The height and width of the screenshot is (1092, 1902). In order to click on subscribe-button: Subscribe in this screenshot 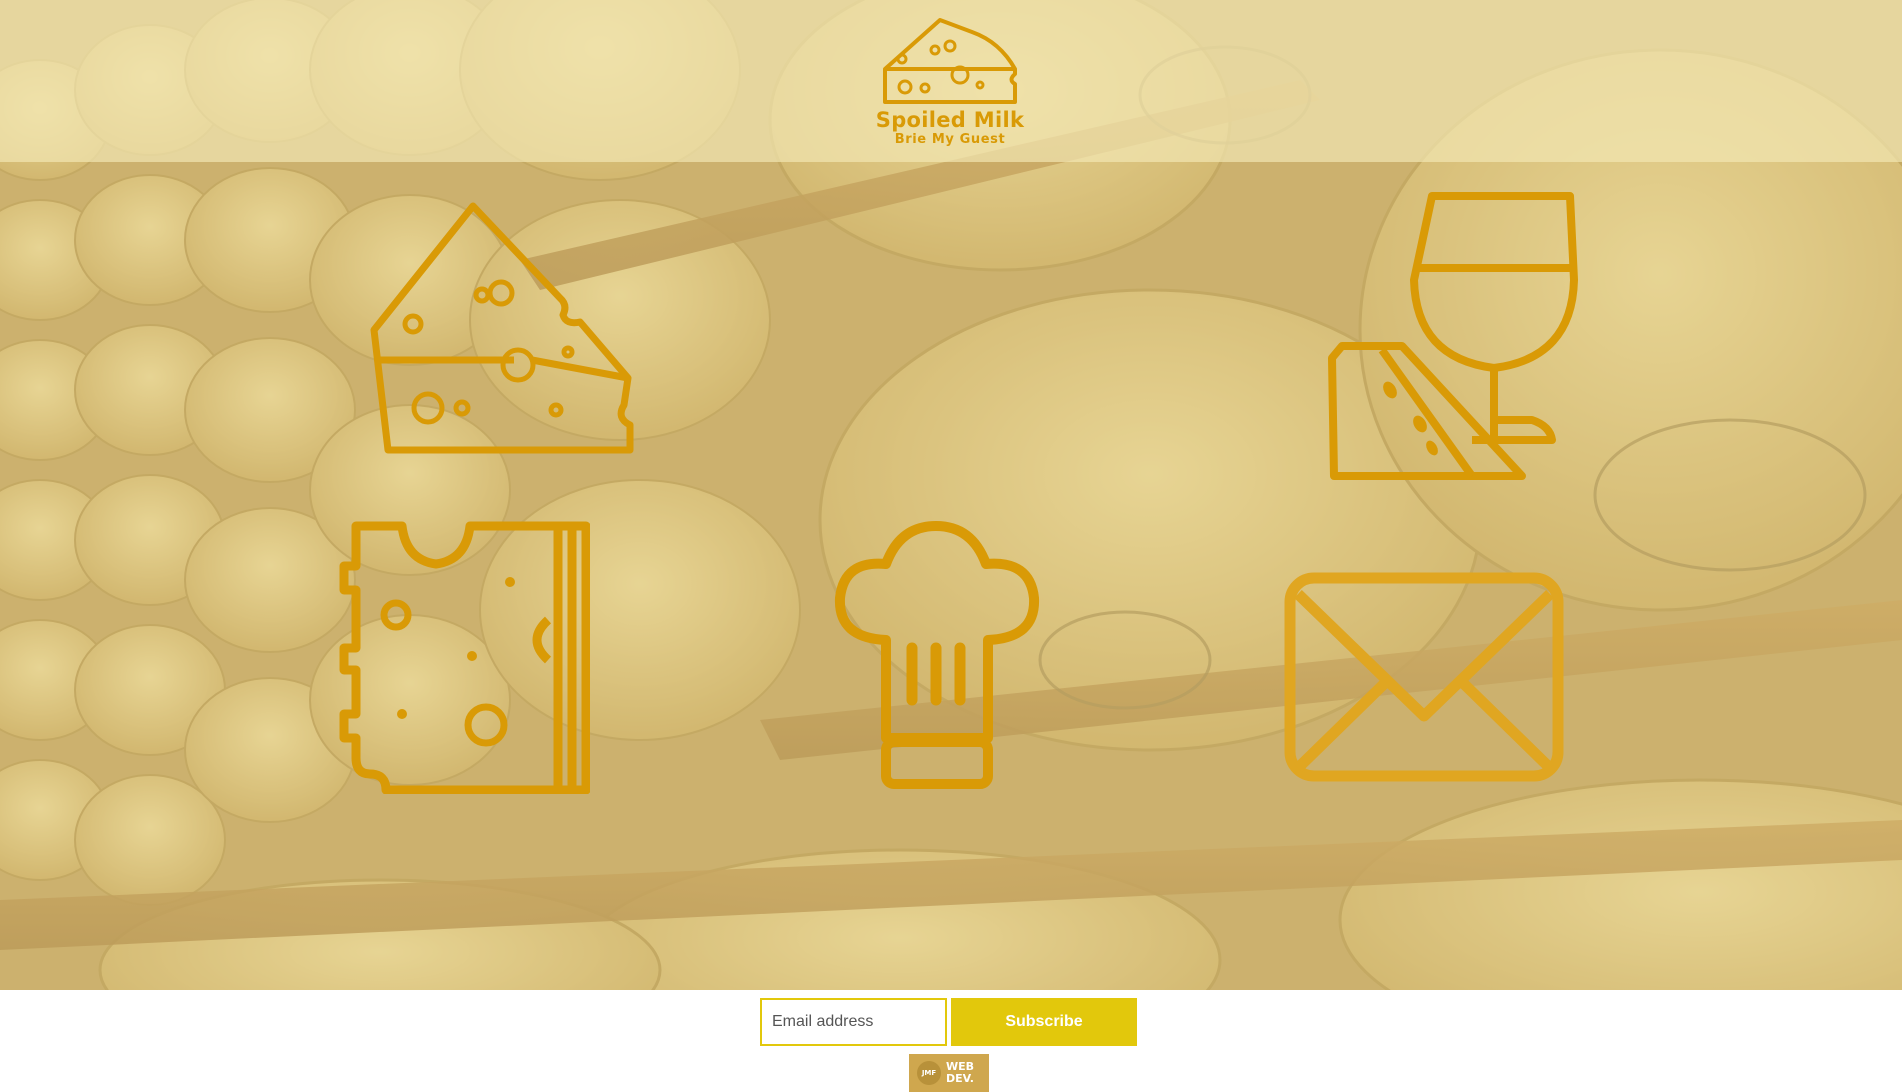, I will do `click(1044, 1022)`.